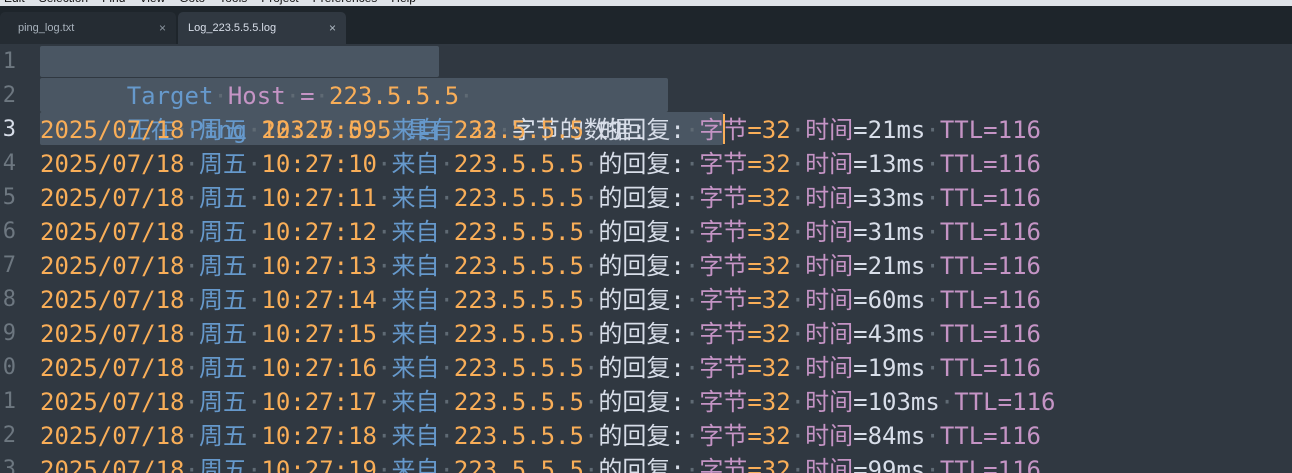 This screenshot has height=473, width=1292. Describe the element at coordinates (319, 198) in the screenshot. I see `reply-time: 10:27:11` at that location.